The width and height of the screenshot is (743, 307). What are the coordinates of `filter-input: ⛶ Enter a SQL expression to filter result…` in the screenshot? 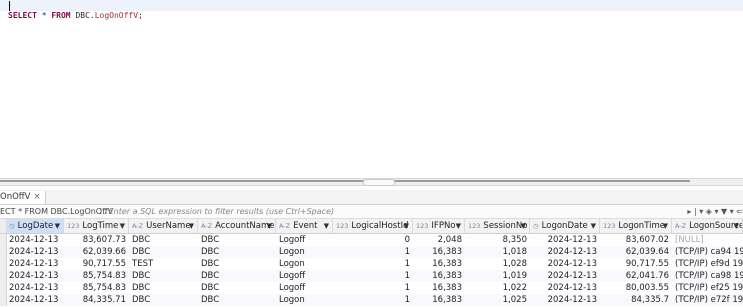 It's located at (217, 211).